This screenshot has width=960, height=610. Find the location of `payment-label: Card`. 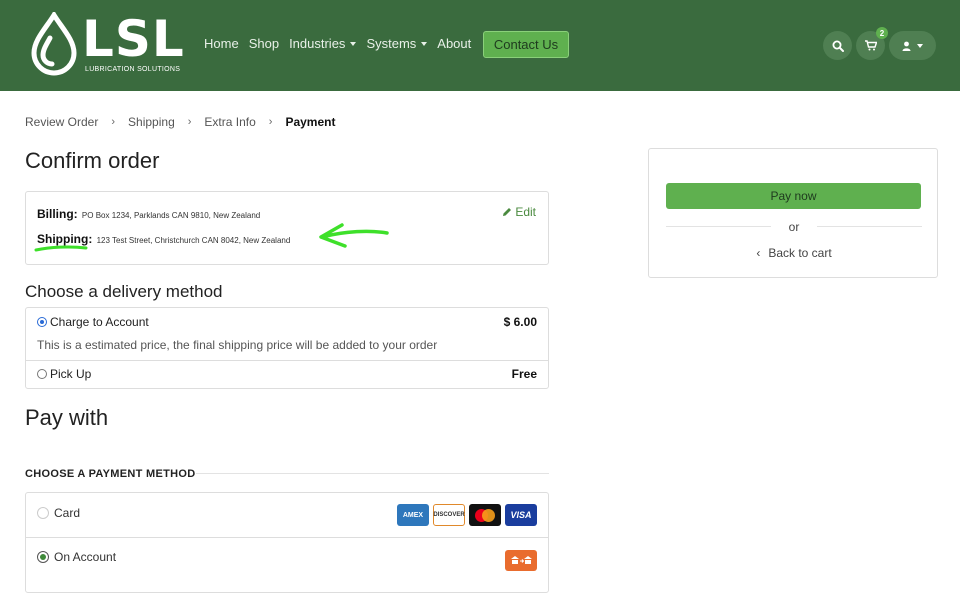

payment-label: Card is located at coordinates (67, 513).